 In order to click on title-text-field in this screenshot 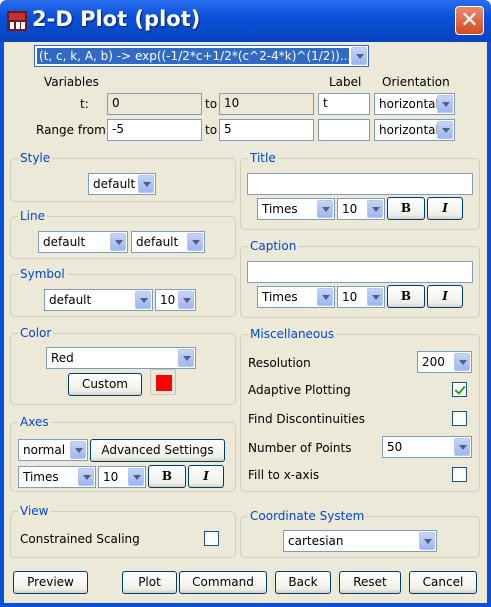, I will do `click(360, 184)`.